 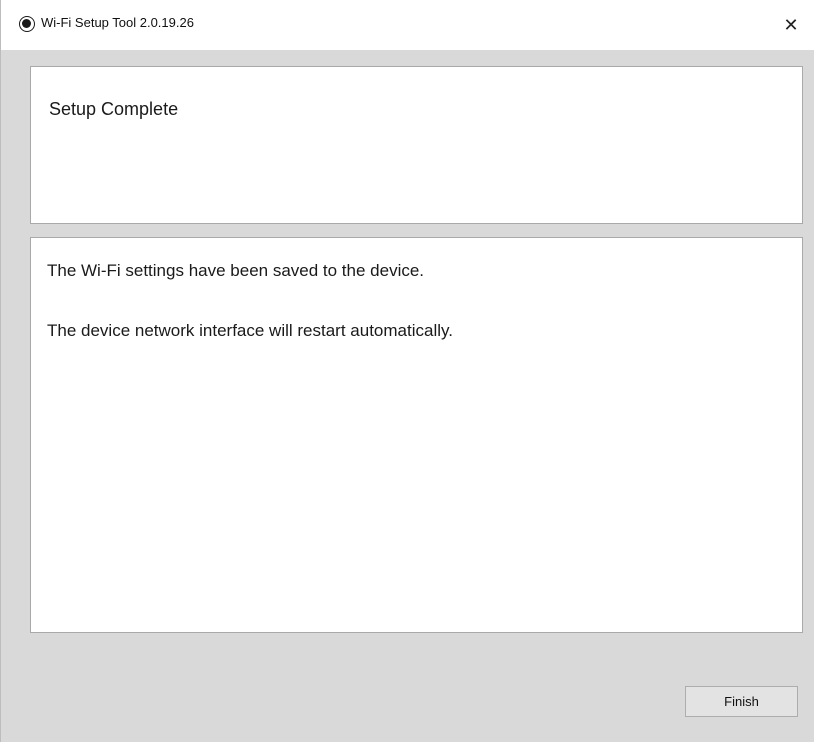 I want to click on title-bar: Wi-Fi Setup Tool 2.0.19.26 ✕, so click(x=407, y=25).